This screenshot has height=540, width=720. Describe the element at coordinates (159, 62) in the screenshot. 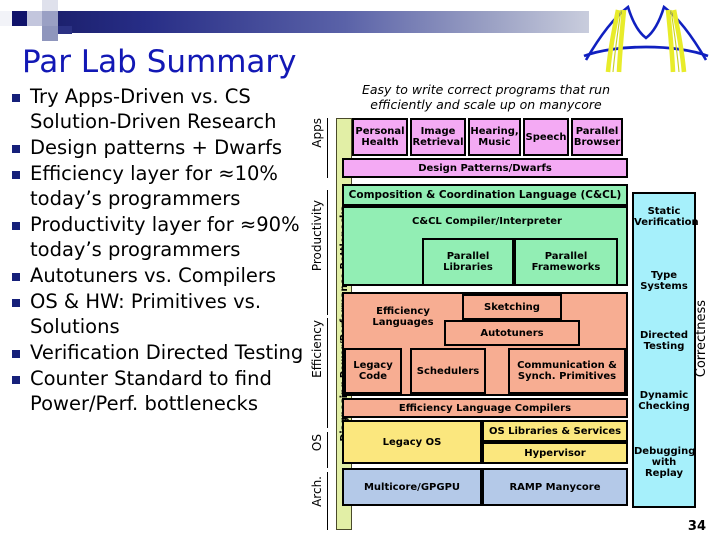

I see `page-title: Par Lab Summary` at that location.